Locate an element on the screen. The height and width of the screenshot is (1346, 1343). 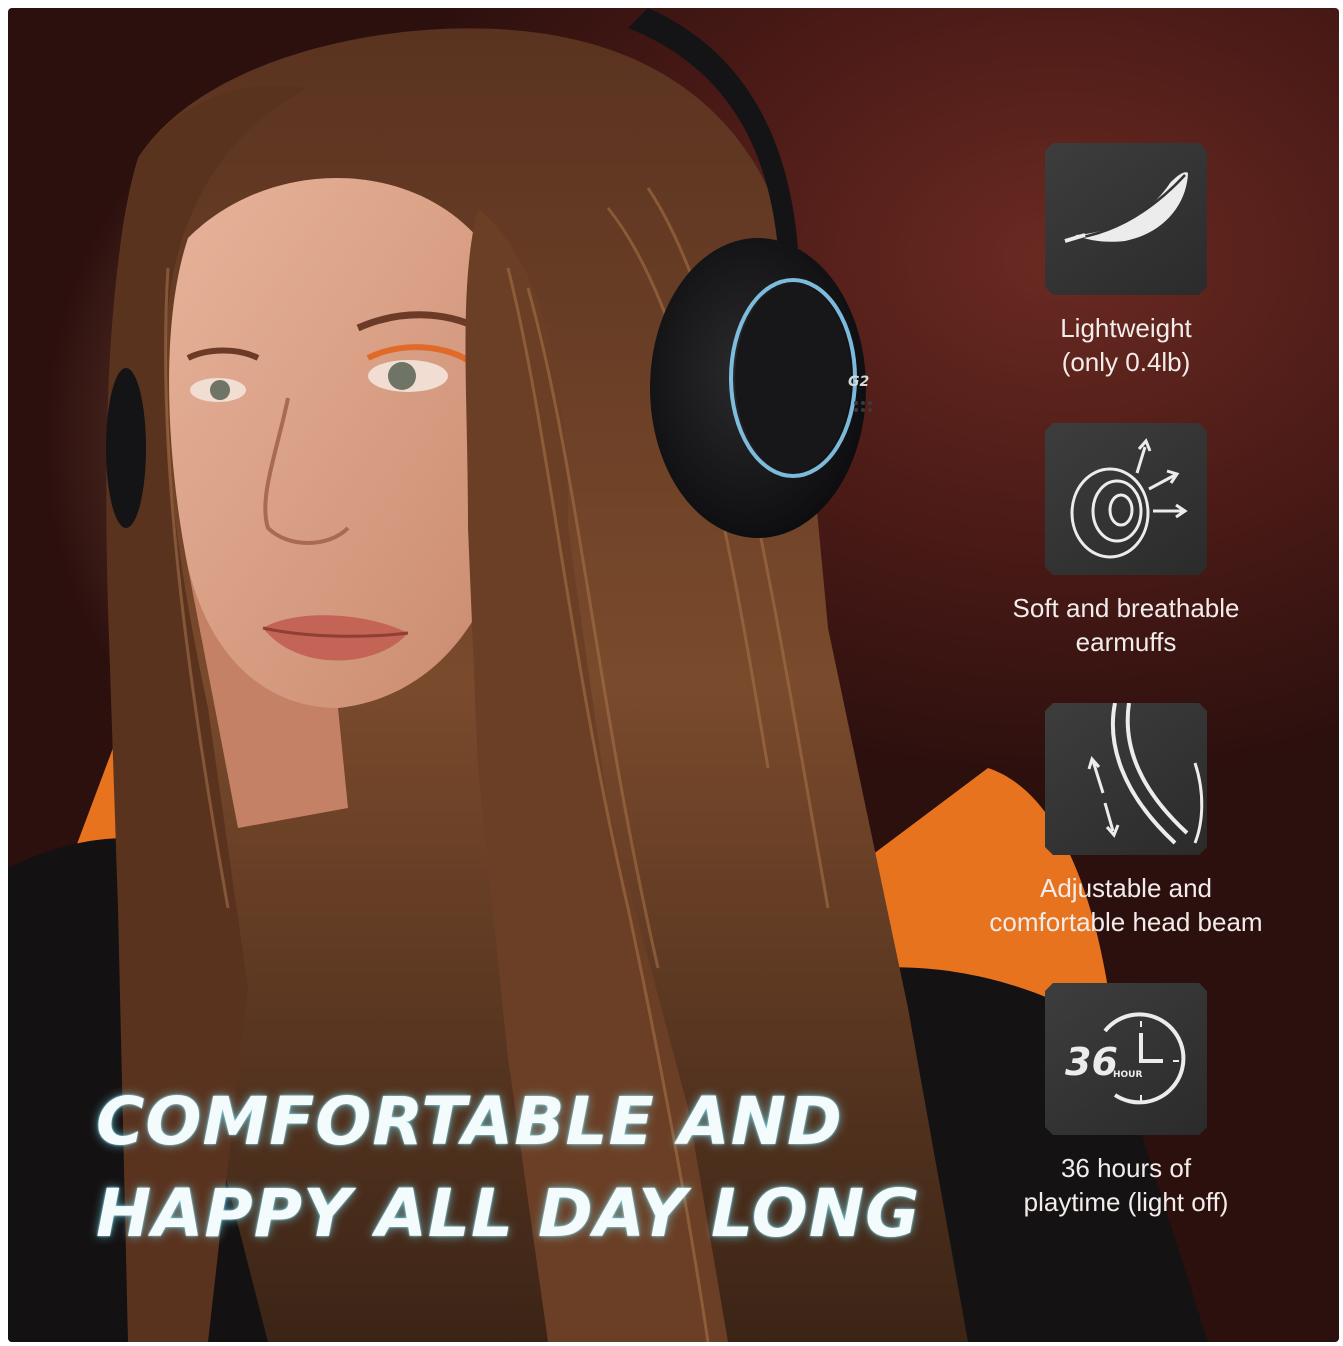
feature-earmuffs: Soft and breathable earmuffs is located at coordinates (1126, 548).